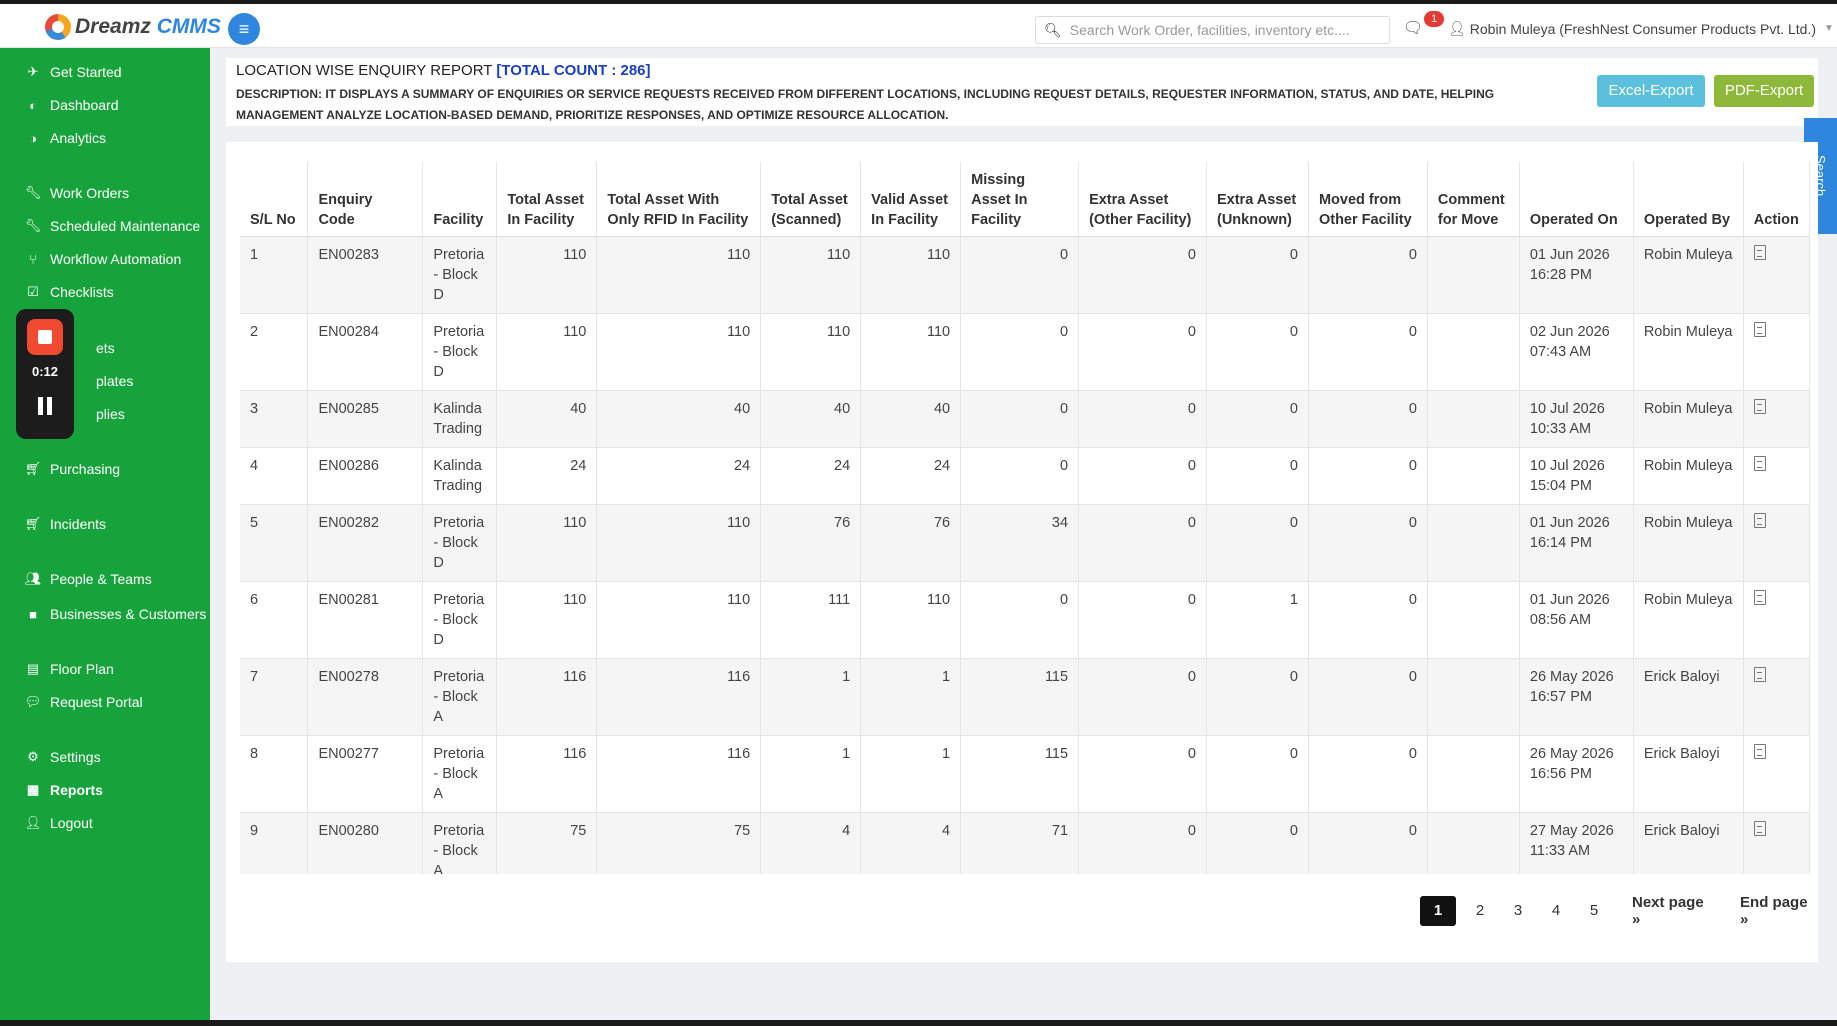 The width and height of the screenshot is (1837, 1026). What do you see at coordinates (33, 756) in the screenshot?
I see `gear-icon: ⚙` at bounding box center [33, 756].